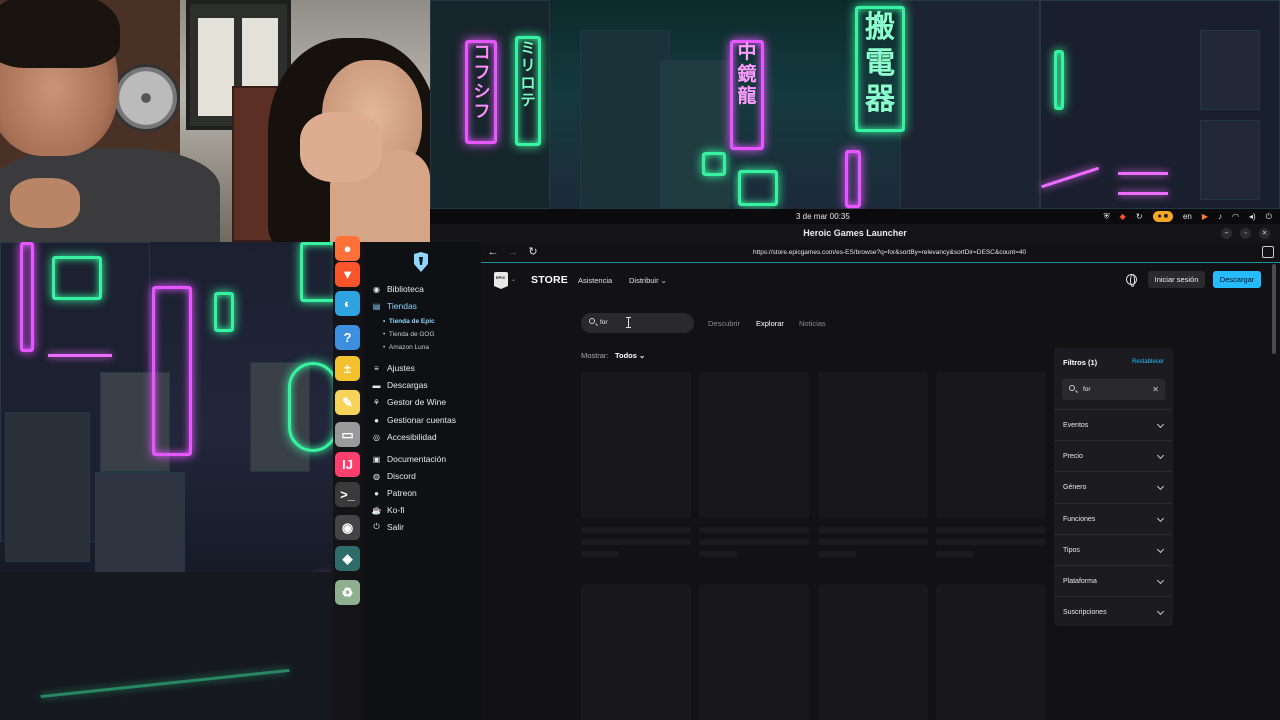 This screenshot has width=1280, height=720. Describe the element at coordinates (648, 280) in the screenshot. I see `nav-distribute-link: Distribuir ⌄` at that location.